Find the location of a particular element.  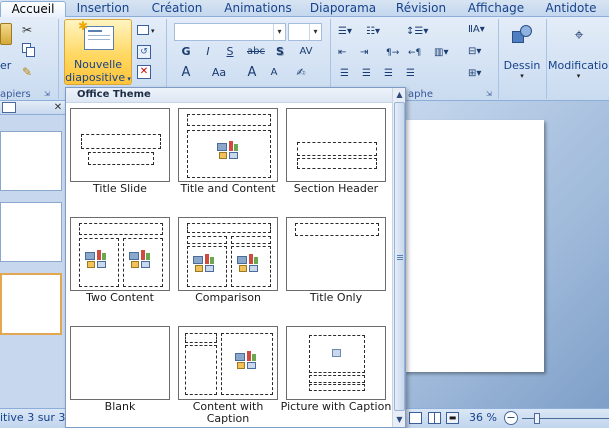

new-slide-label: Nouvelle is located at coordinates (98, 64).